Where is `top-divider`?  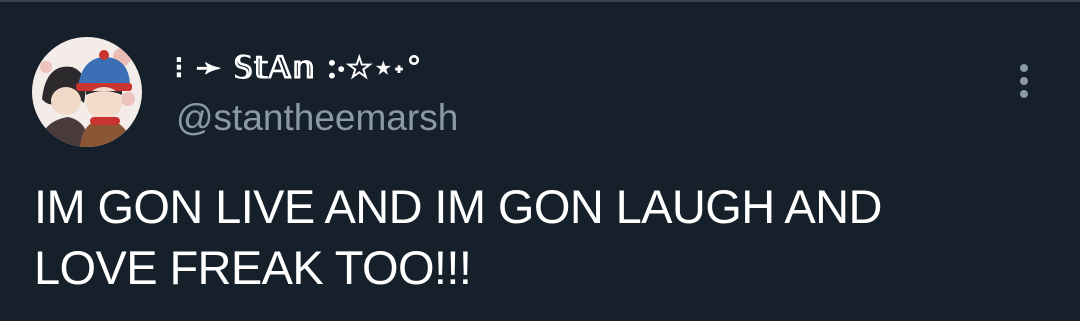
top-divider is located at coordinates (540, 1).